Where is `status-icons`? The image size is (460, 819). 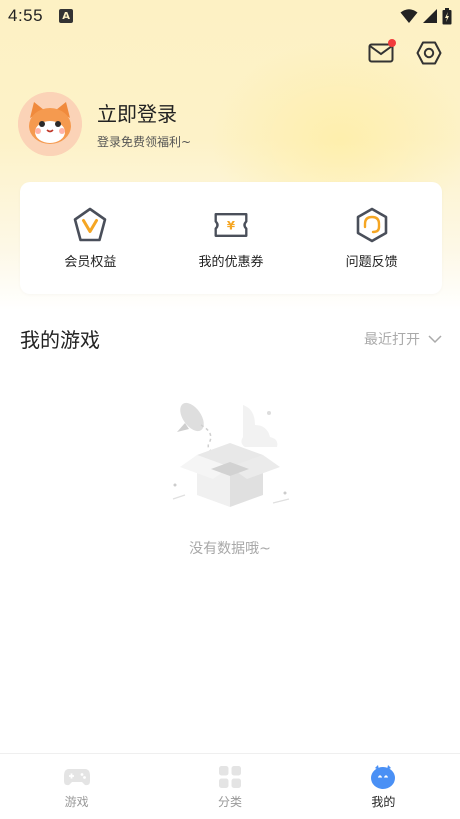
status-icons is located at coordinates (426, 16).